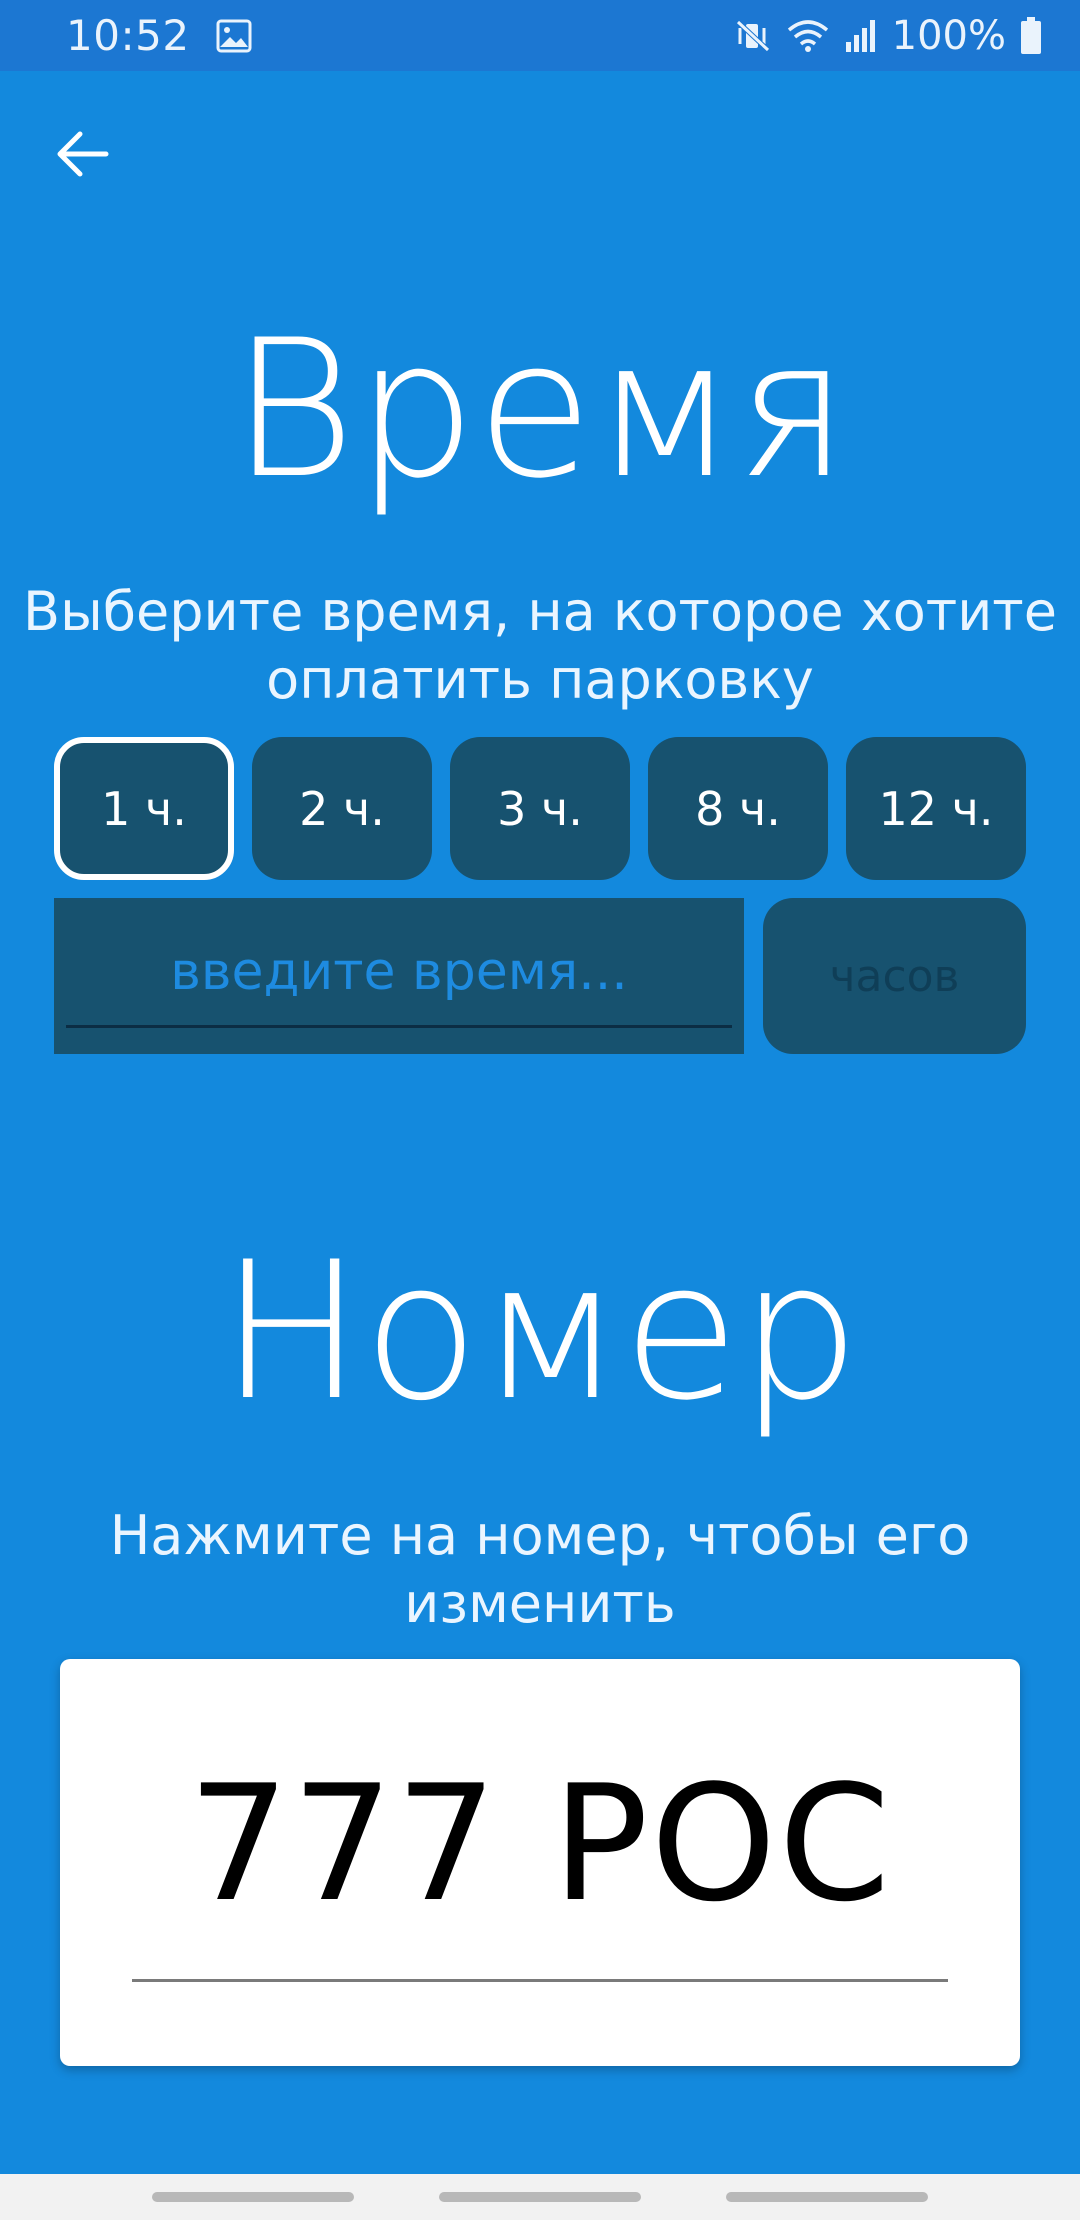  What do you see at coordinates (753, 36) in the screenshot?
I see `vibrate-icon` at bounding box center [753, 36].